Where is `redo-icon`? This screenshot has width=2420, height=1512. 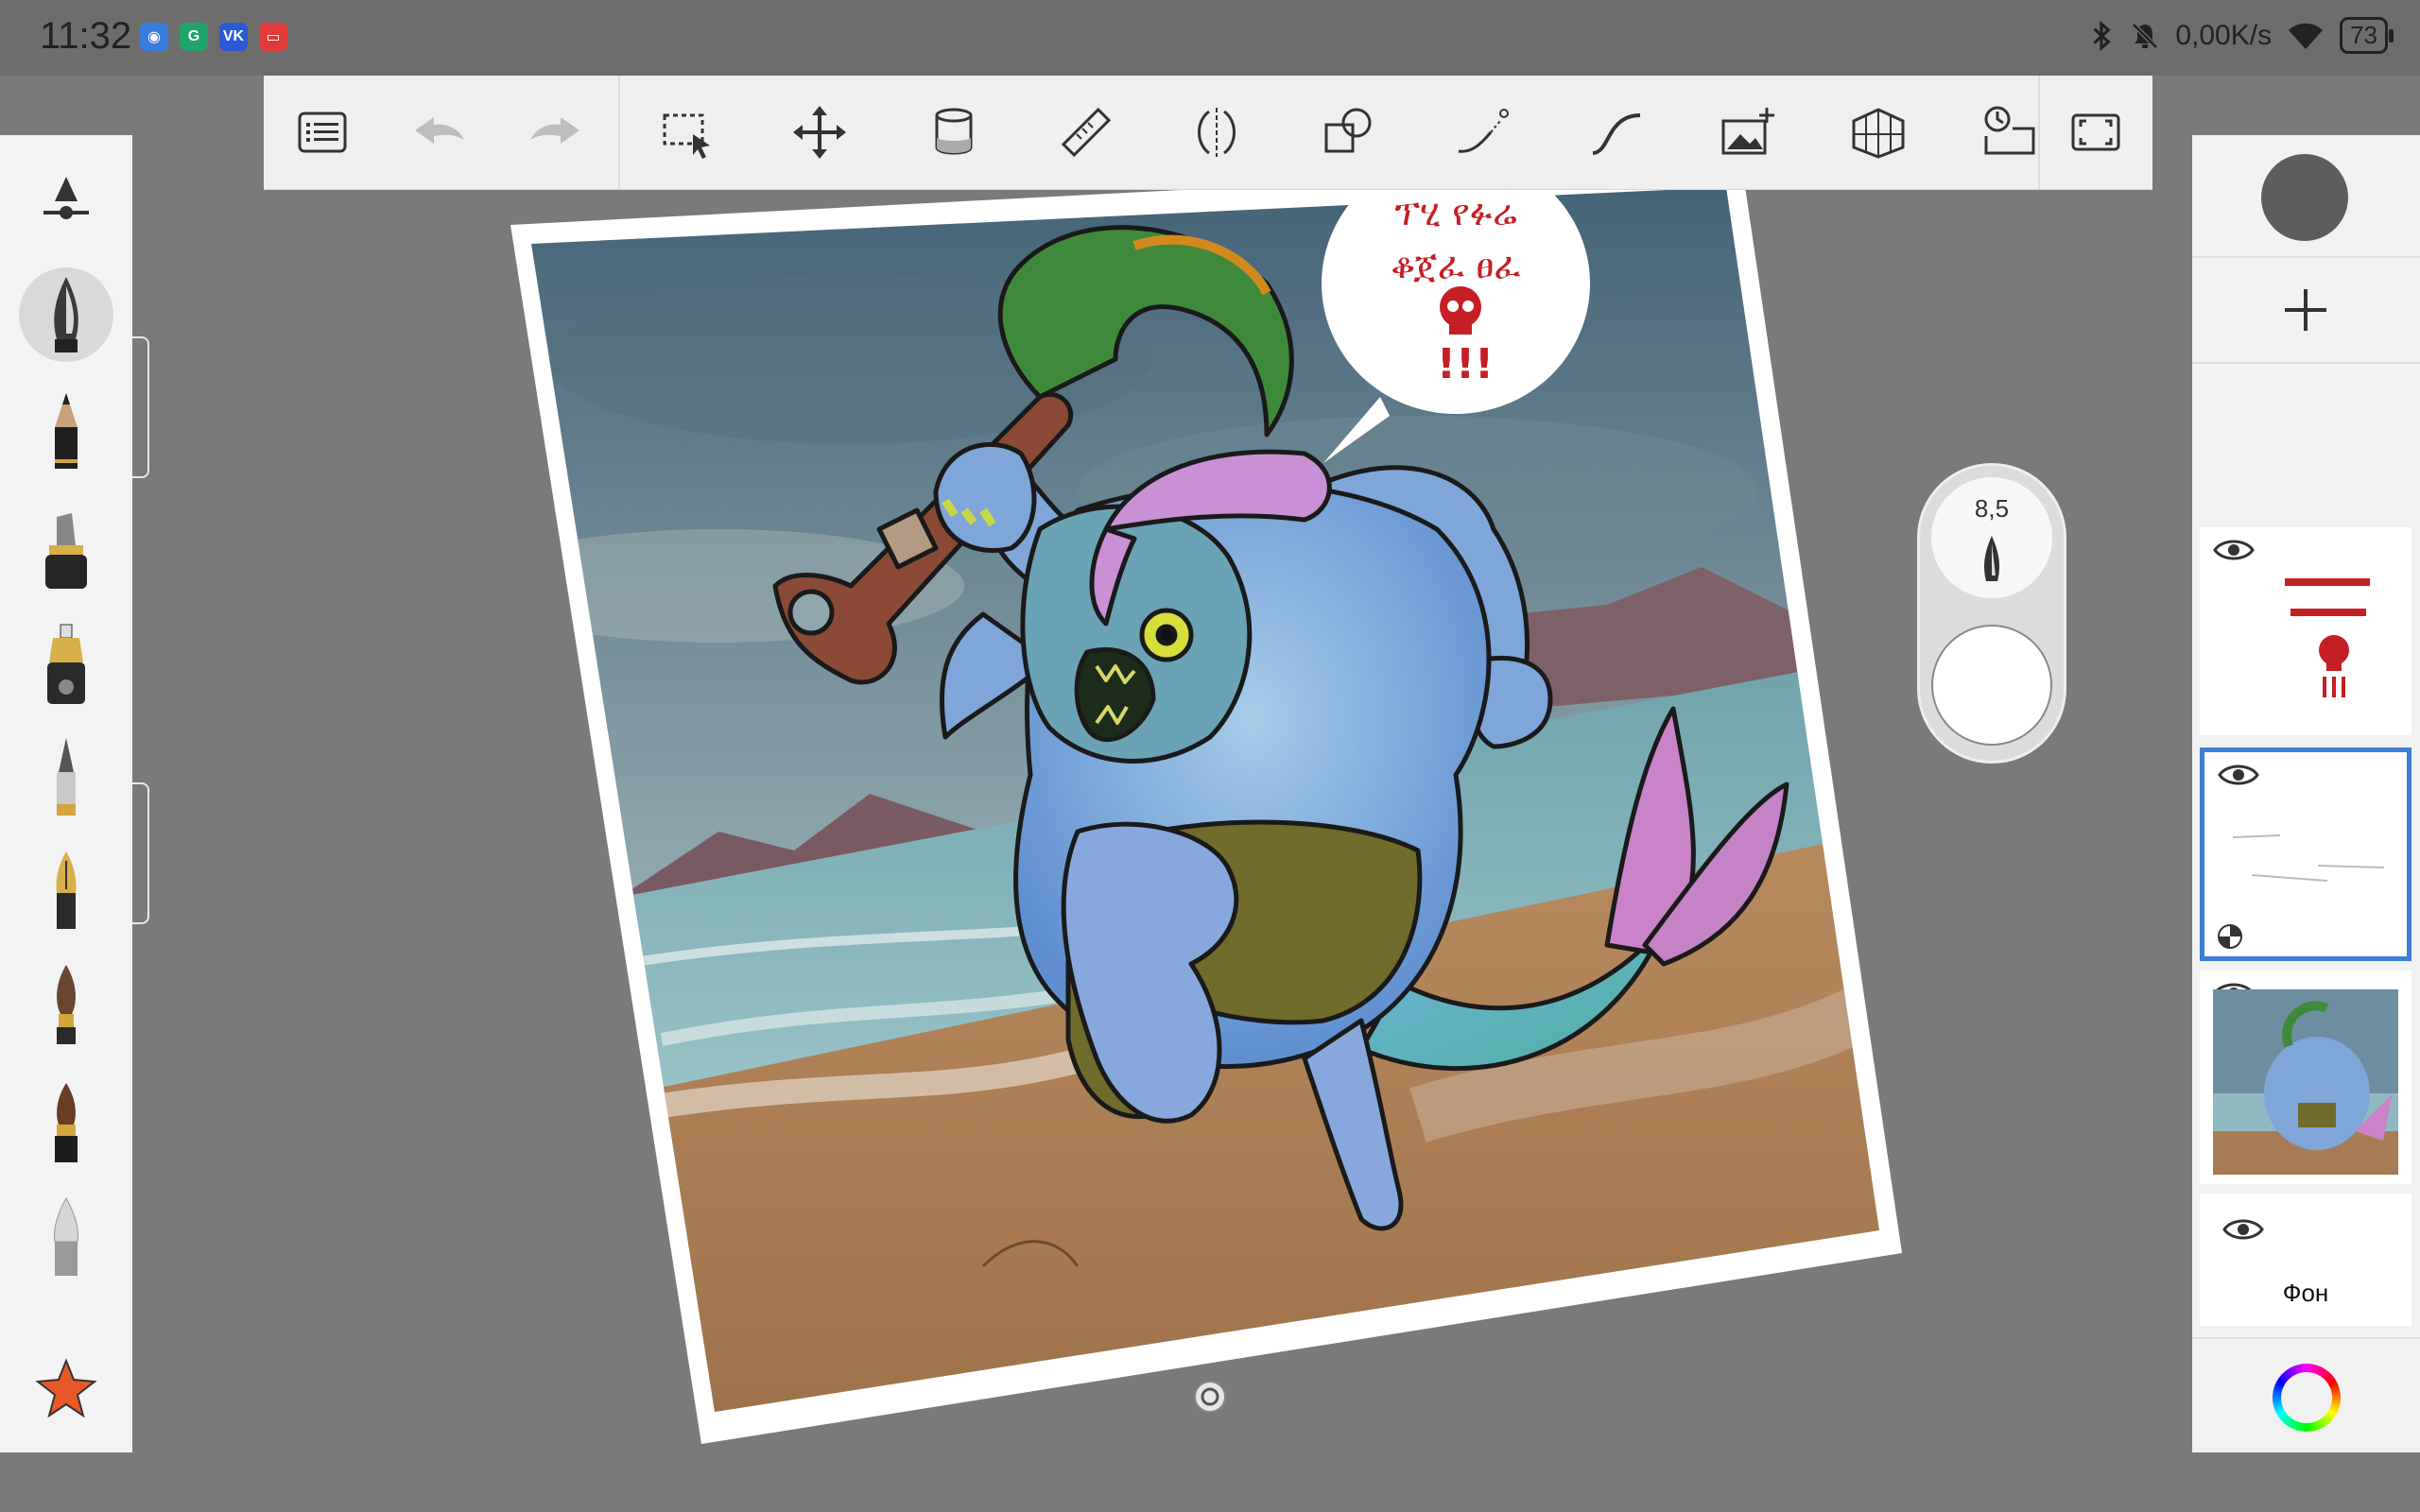
redo-icon is located at coordinates (554, 130).